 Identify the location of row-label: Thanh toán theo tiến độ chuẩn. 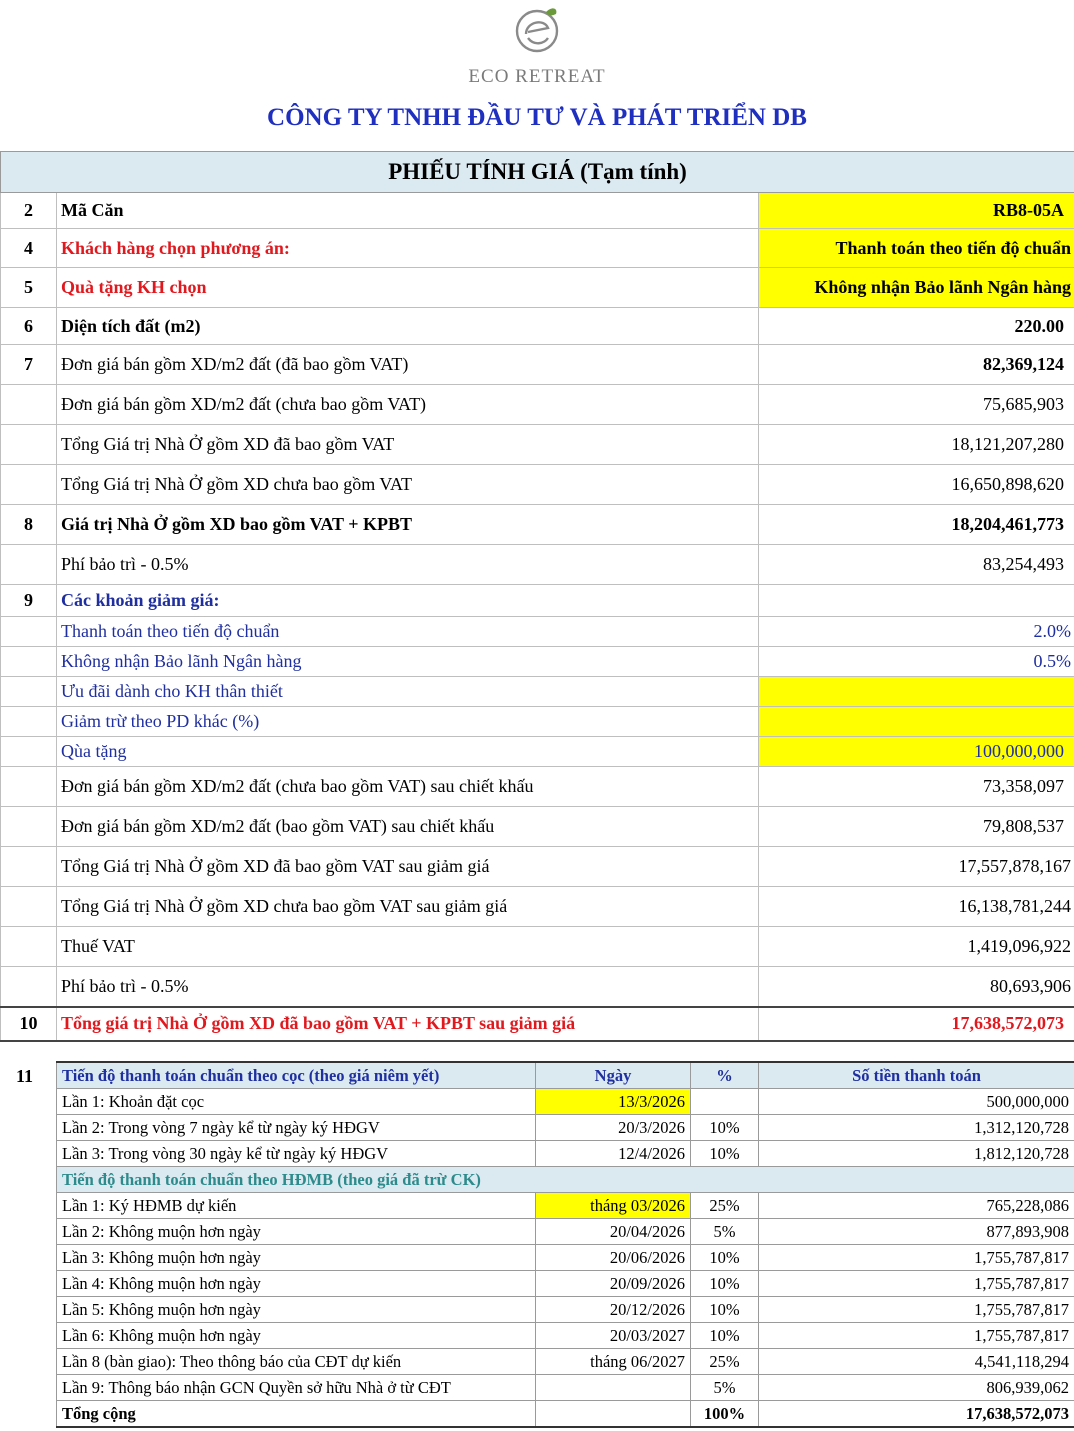
(407, 631).